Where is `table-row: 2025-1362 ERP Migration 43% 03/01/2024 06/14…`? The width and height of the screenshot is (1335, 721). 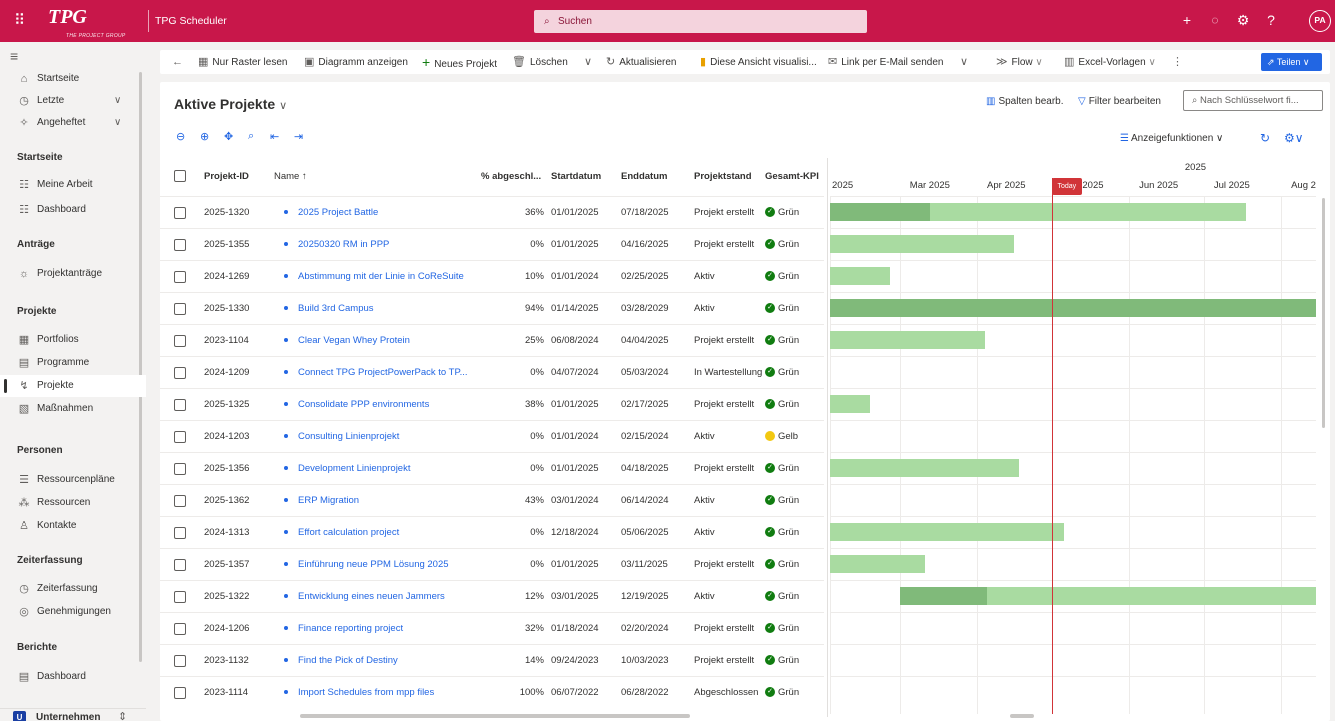 table-row: 2025-1362 ERP Migration 43% 03/01/2024 06/14… is located at coordinates (492, 500).